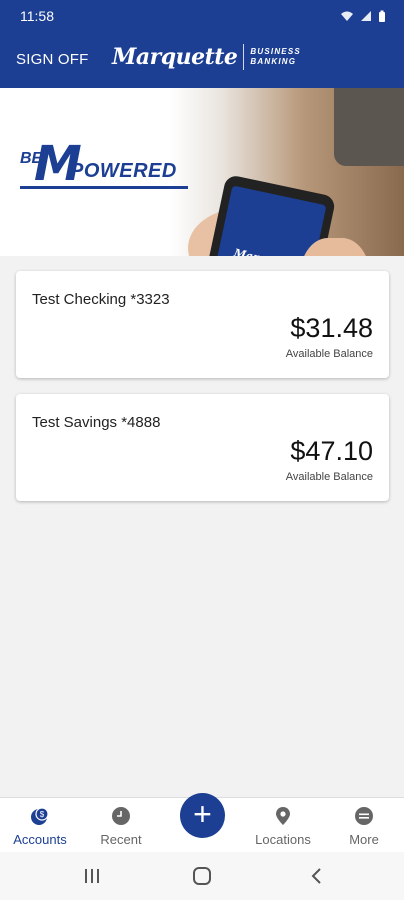 This screenshot has width=404, height=900. Describe the element at coordinates (96, 422) in the screenshot. I see `account-name: Test Savings *4888` at that location.